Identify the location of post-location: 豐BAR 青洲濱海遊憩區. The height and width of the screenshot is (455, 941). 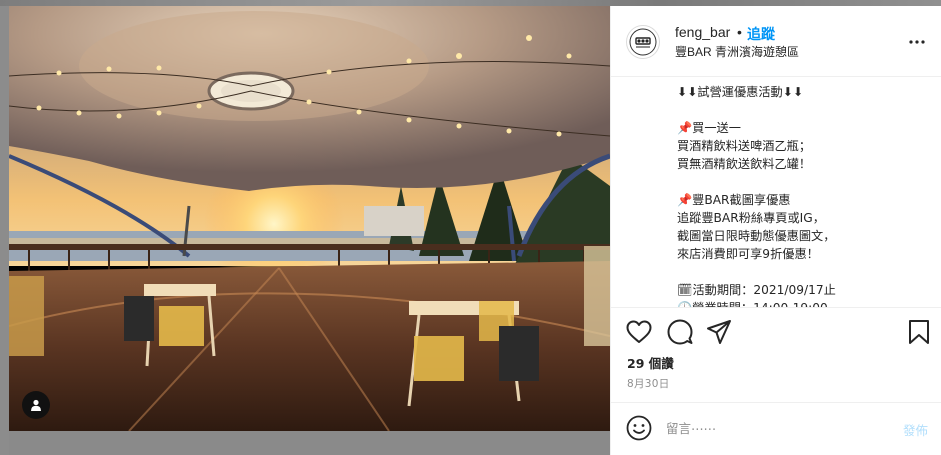
(737, 51).